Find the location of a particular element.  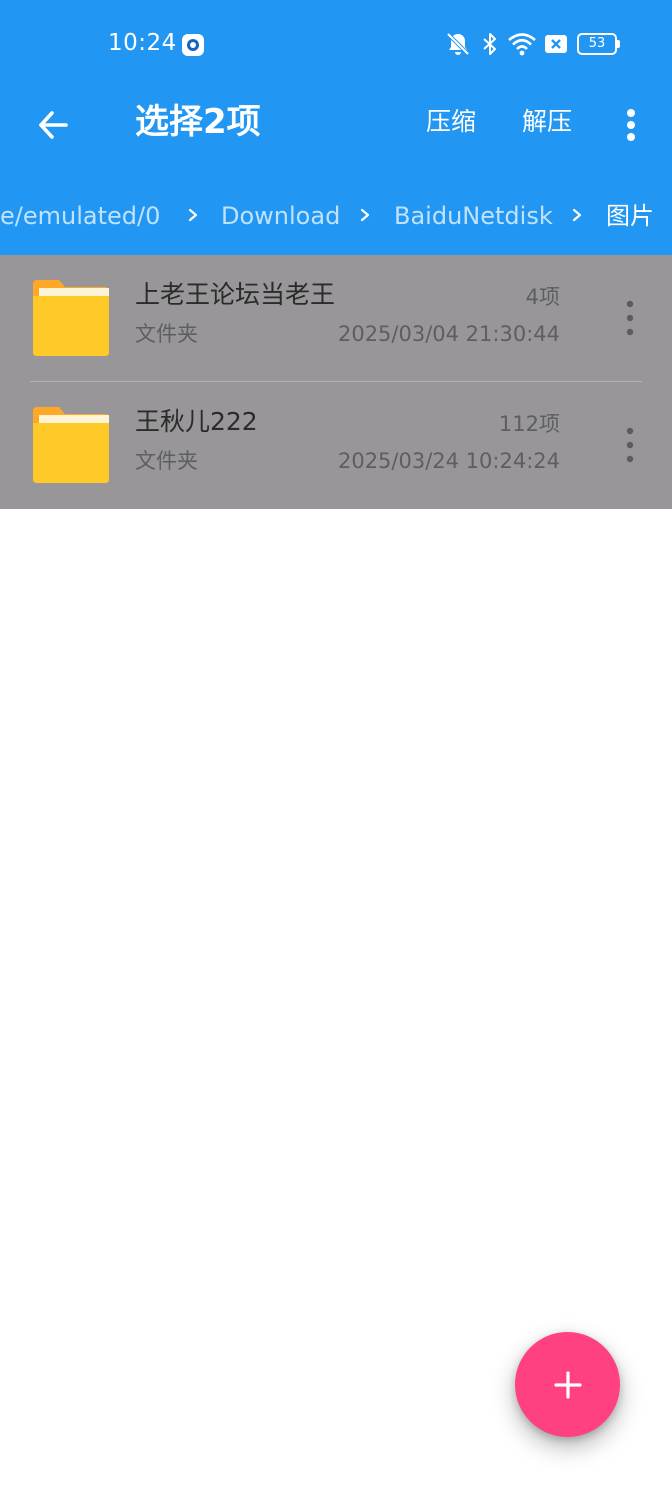

status-bar: 10:24 53 is located at coordinates (336, 45).